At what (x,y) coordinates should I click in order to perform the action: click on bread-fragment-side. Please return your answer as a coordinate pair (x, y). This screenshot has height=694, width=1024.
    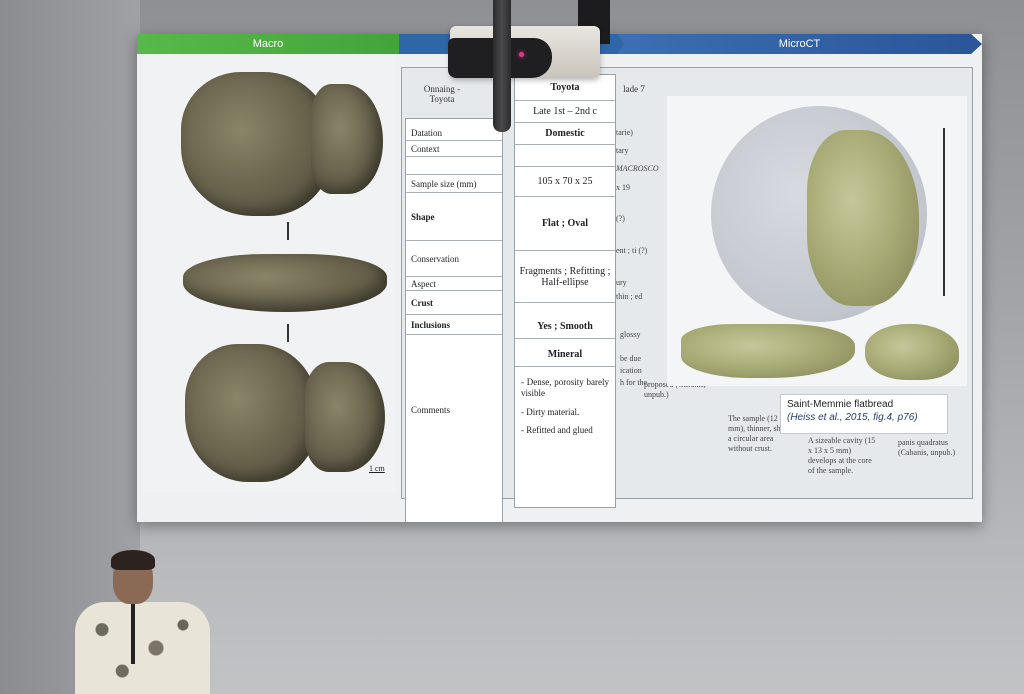
    Looking at the image, I should click on (285, 283).